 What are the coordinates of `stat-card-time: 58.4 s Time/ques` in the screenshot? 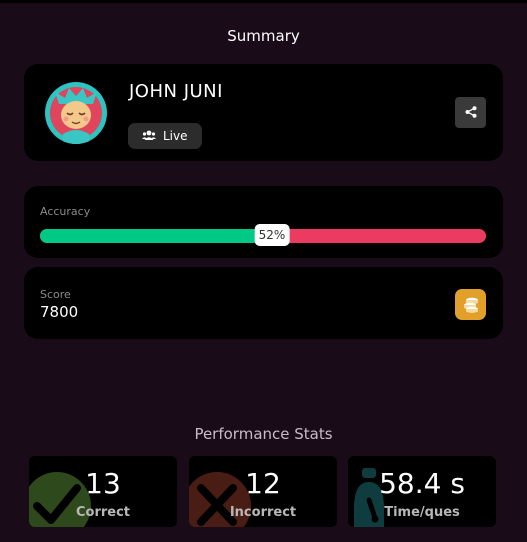 It's located at (422, 491).